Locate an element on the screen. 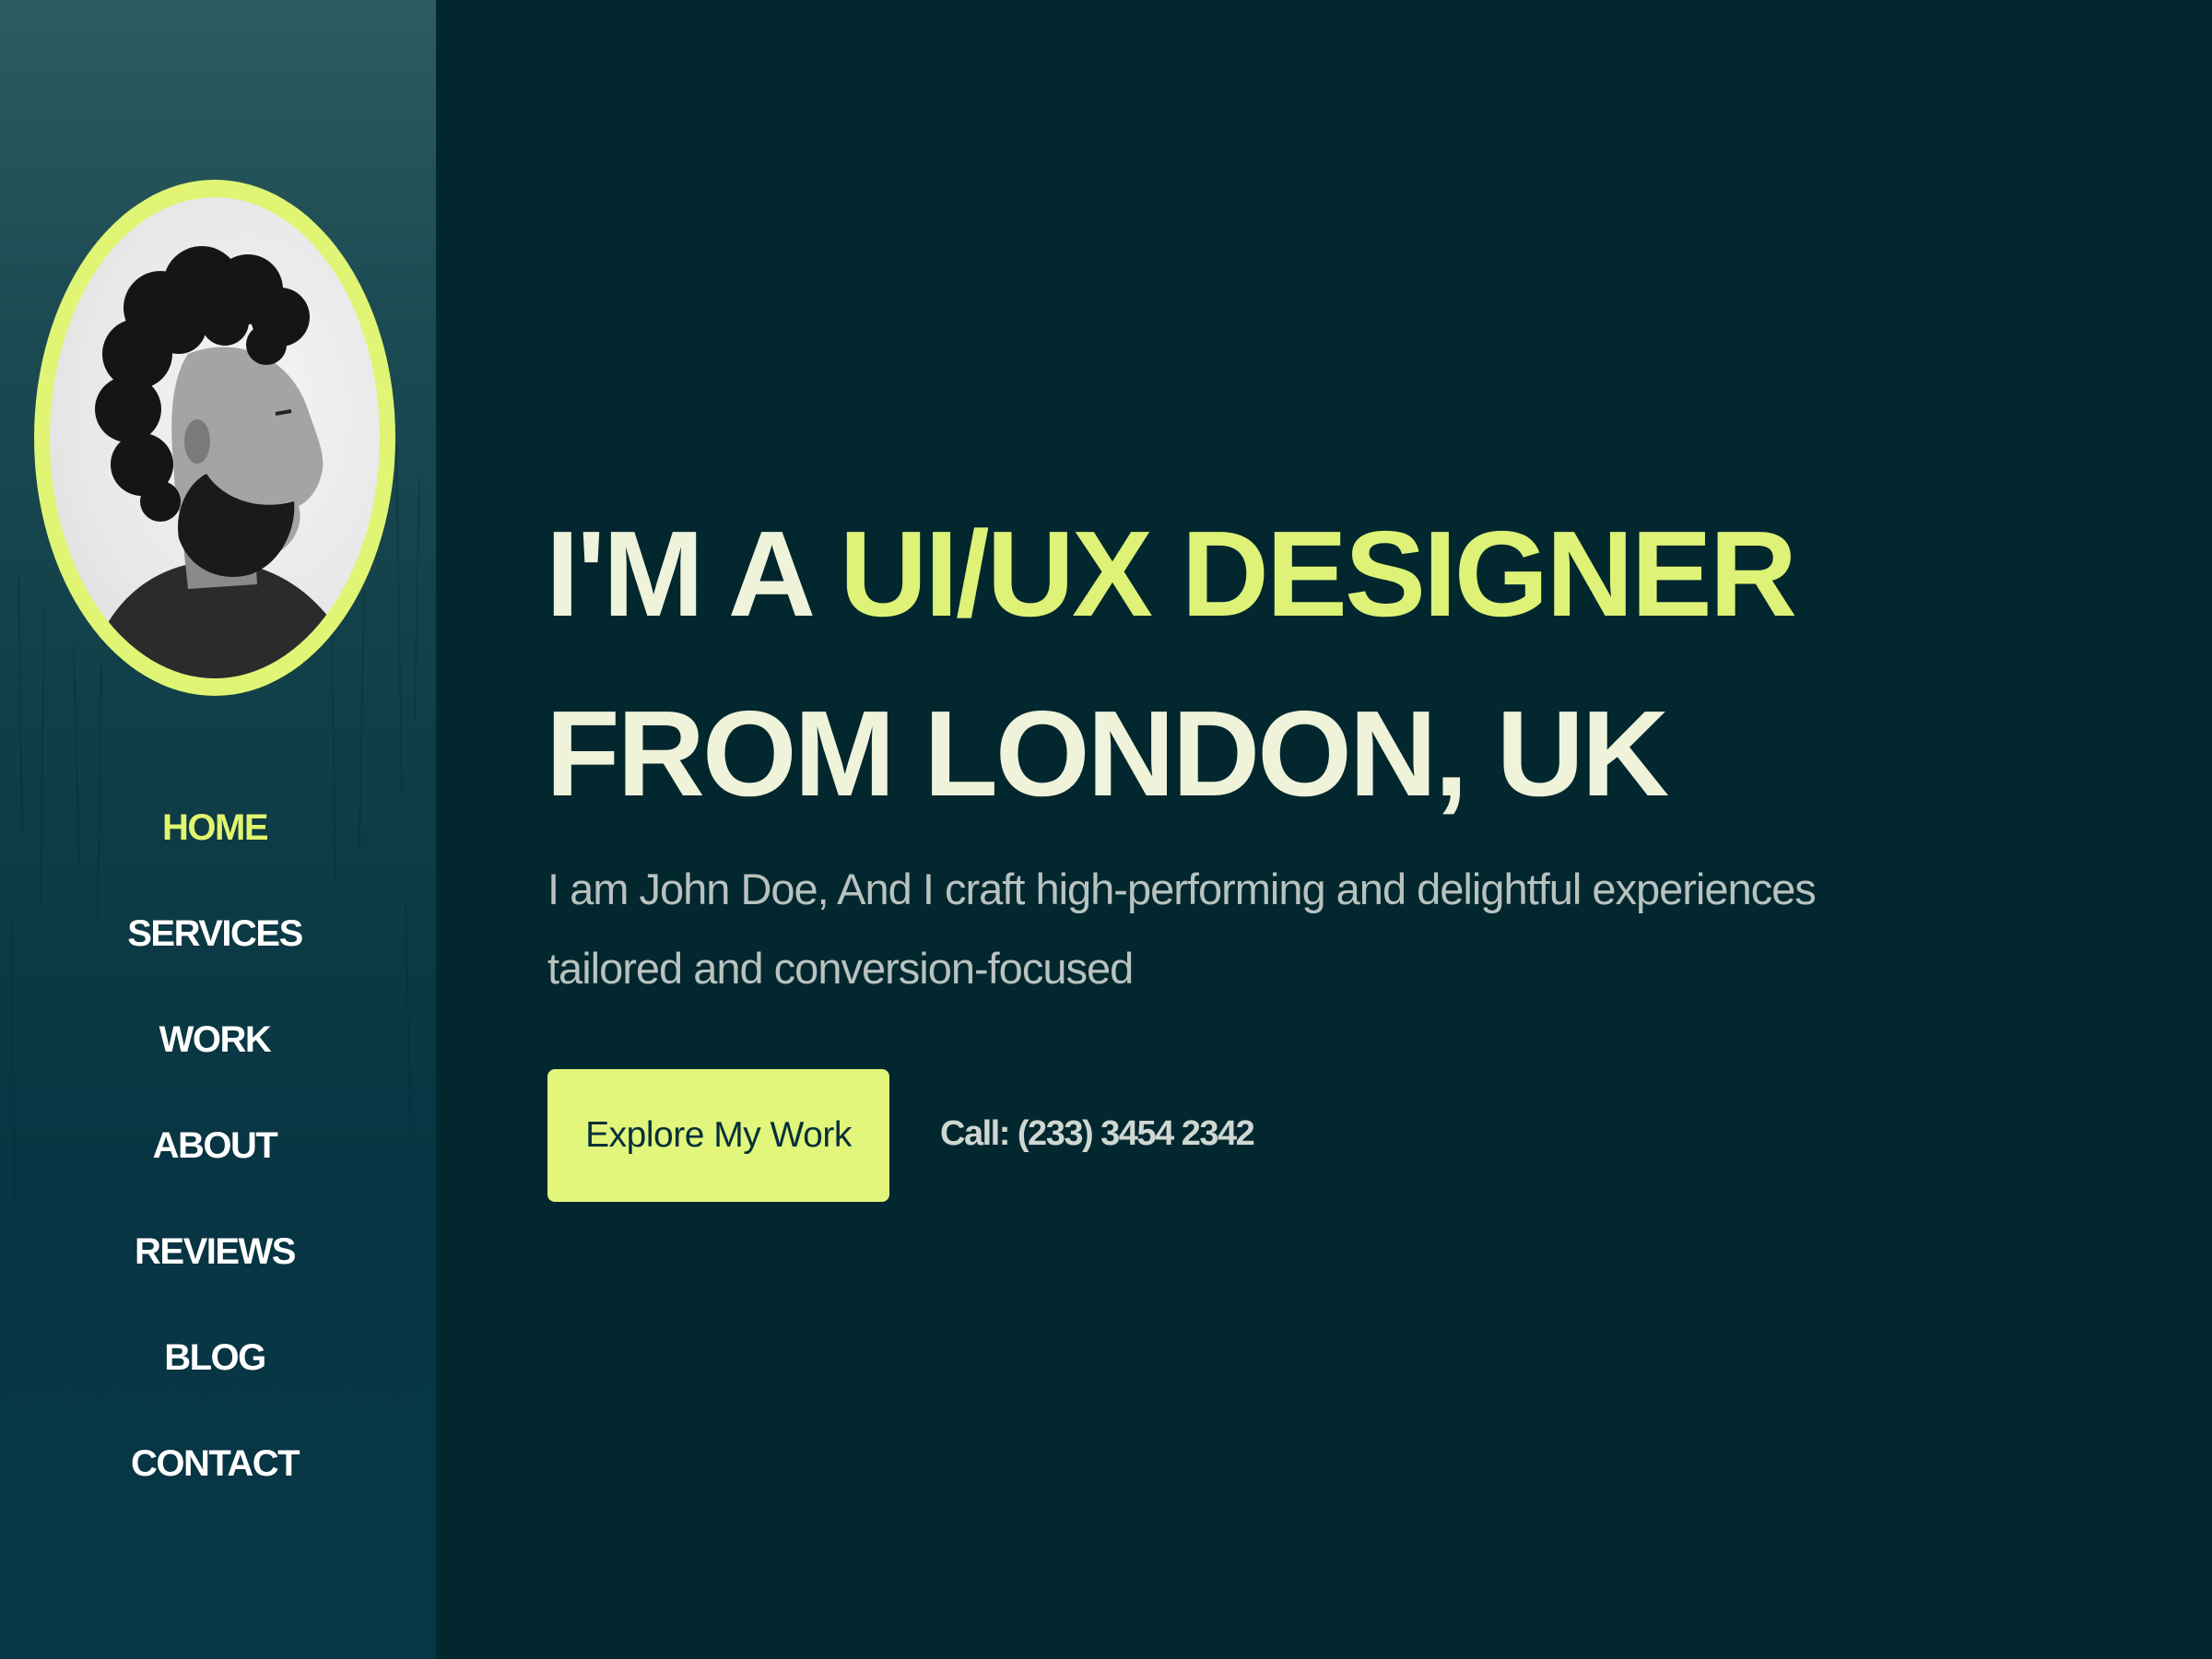 The height and width of the screenshot is (1659, 2212). nav-item-home: HOME is located at coordinates (214, 846).